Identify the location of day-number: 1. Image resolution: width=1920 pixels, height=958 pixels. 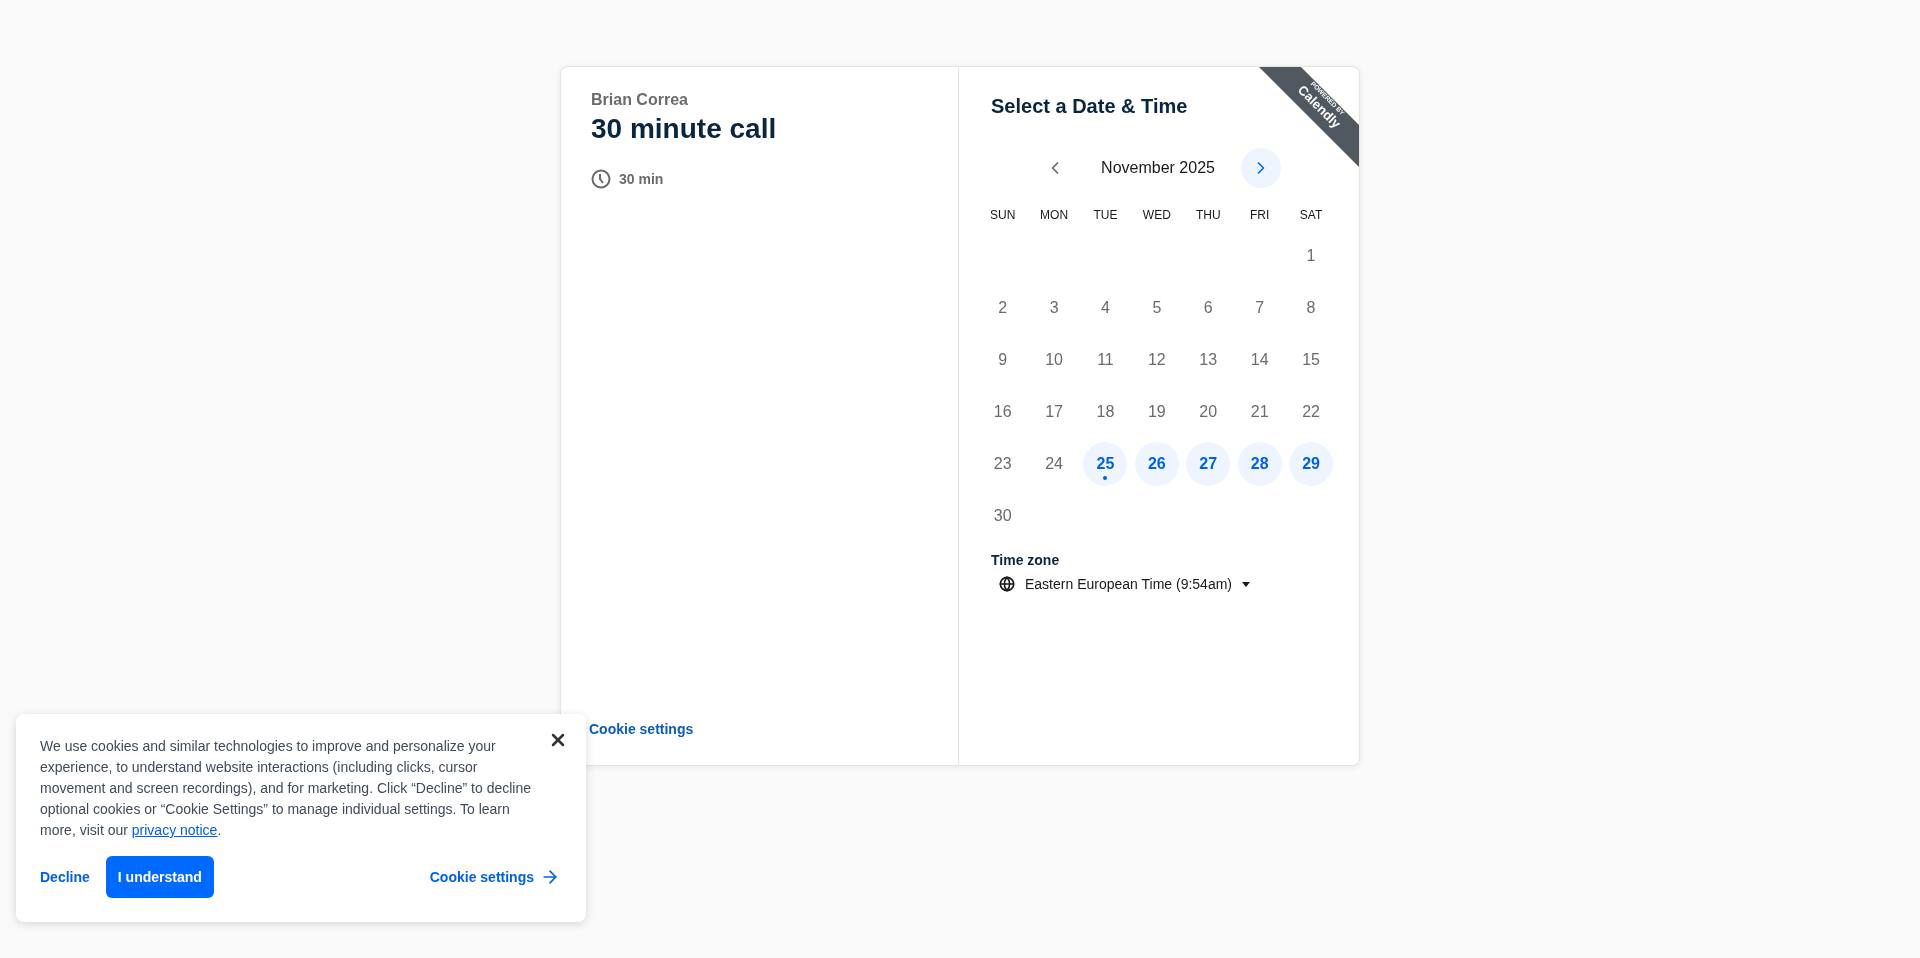
(1311, 256).